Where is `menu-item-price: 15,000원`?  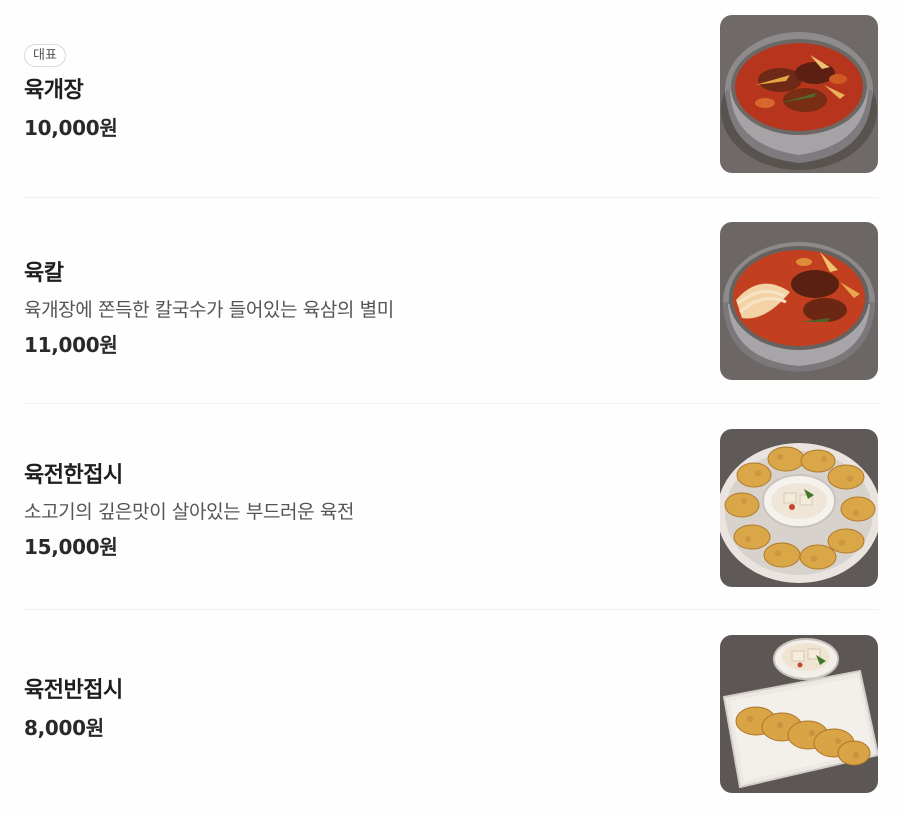
menu-item-price: 15,000원 is located at coordinates (71, 547).